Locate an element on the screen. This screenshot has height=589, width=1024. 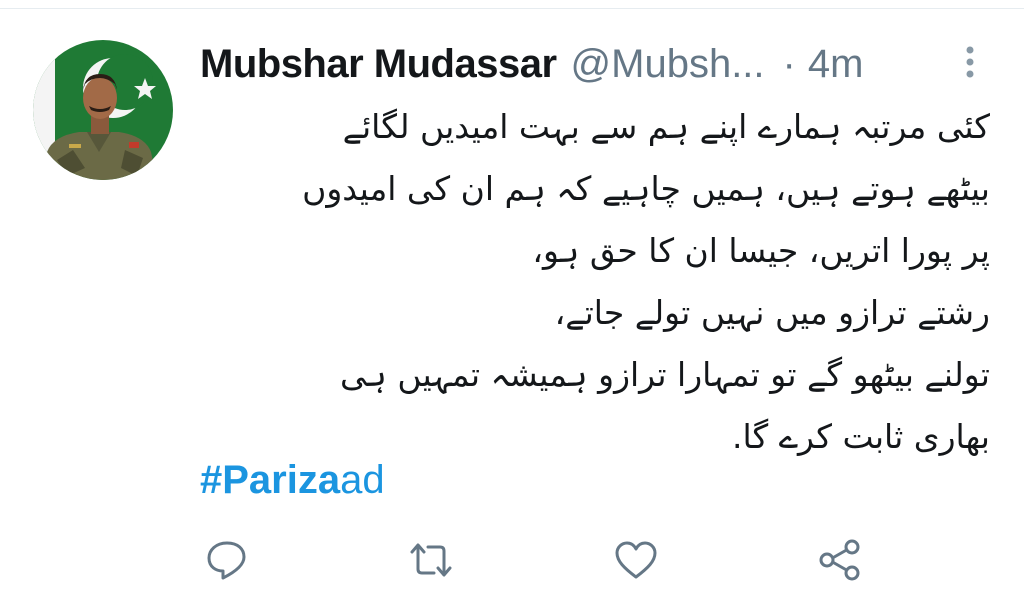
author-name: Mubshar Mudassar is located at coordinates (378, 64).